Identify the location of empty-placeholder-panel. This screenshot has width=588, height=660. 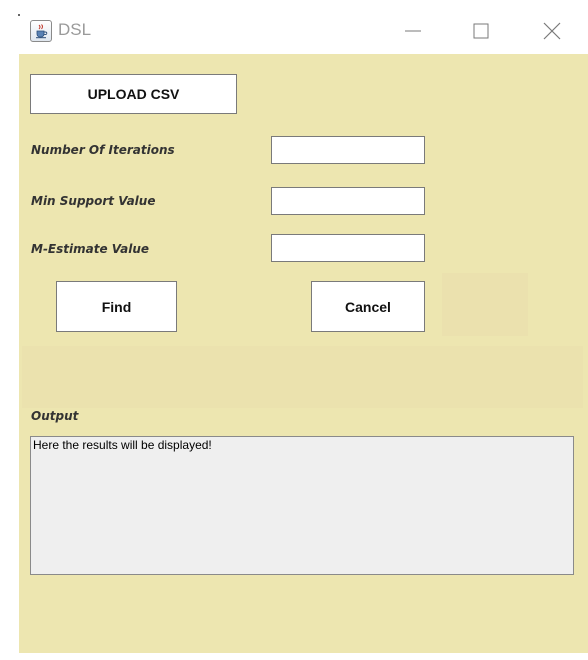
(485, 304).